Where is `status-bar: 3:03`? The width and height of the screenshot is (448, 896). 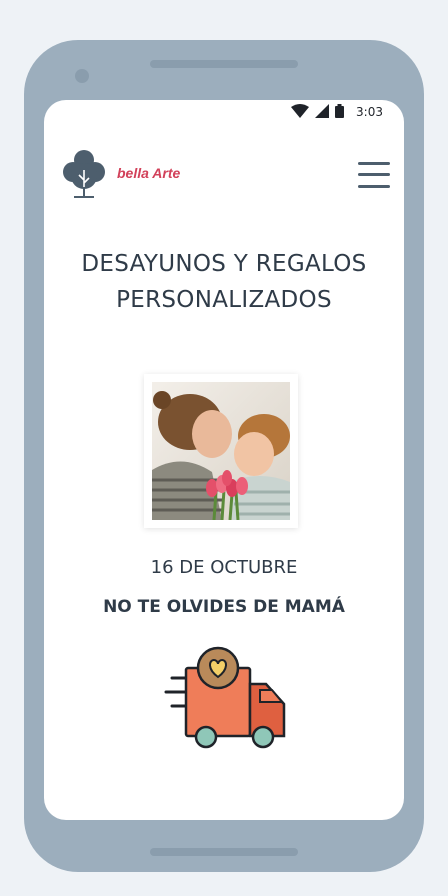 status-bar: 3:03 is located at coordinates (224, 112).